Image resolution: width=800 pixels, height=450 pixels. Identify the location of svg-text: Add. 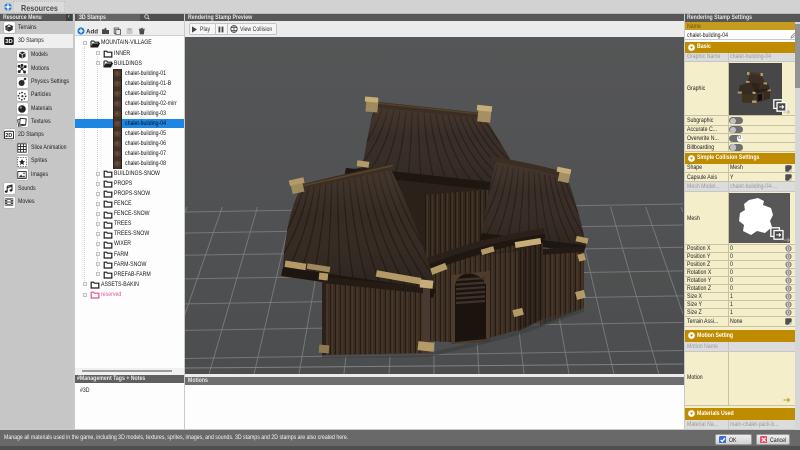
(92, 31).